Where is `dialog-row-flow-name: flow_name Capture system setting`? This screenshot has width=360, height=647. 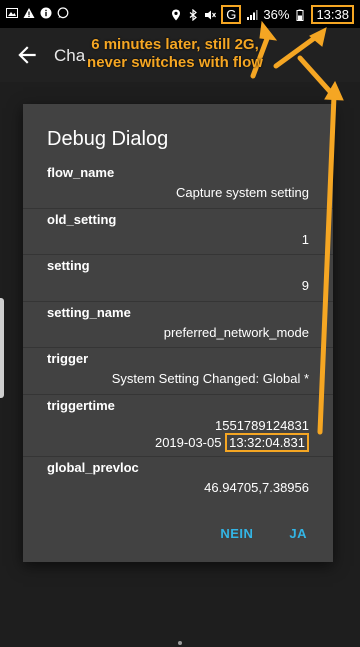 dialog-row-flow-name: flow_name Capture system setting is located at coordinates (178, 185).